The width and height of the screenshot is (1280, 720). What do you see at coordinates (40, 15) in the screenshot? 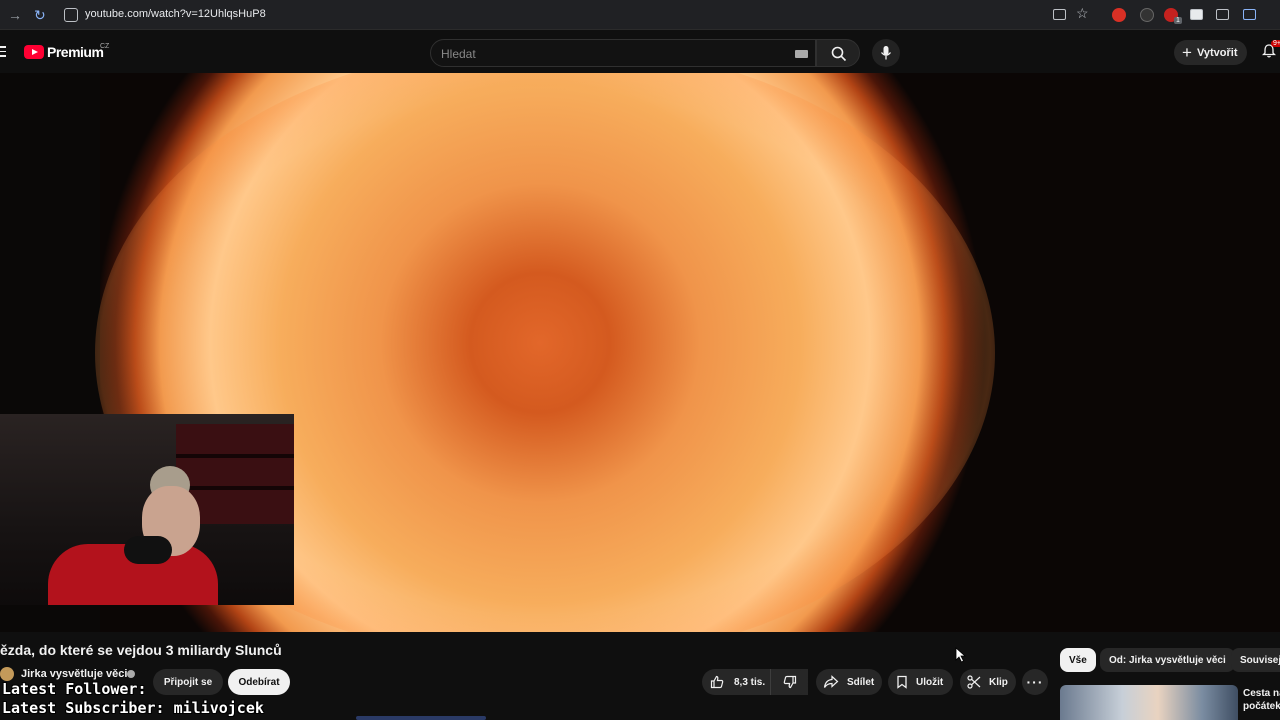
I see `reload-icon: ↻` at bounding box center [40, 15].